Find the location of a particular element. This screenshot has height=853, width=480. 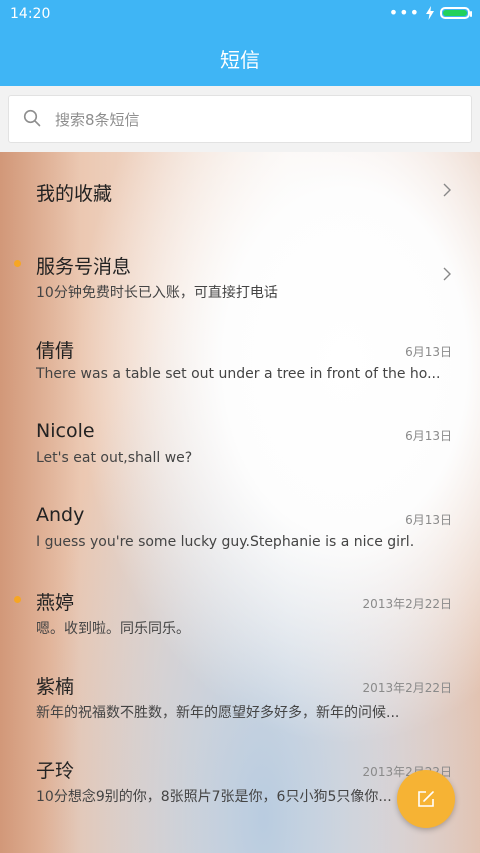

search-icon is located at coordinates (32, 118).